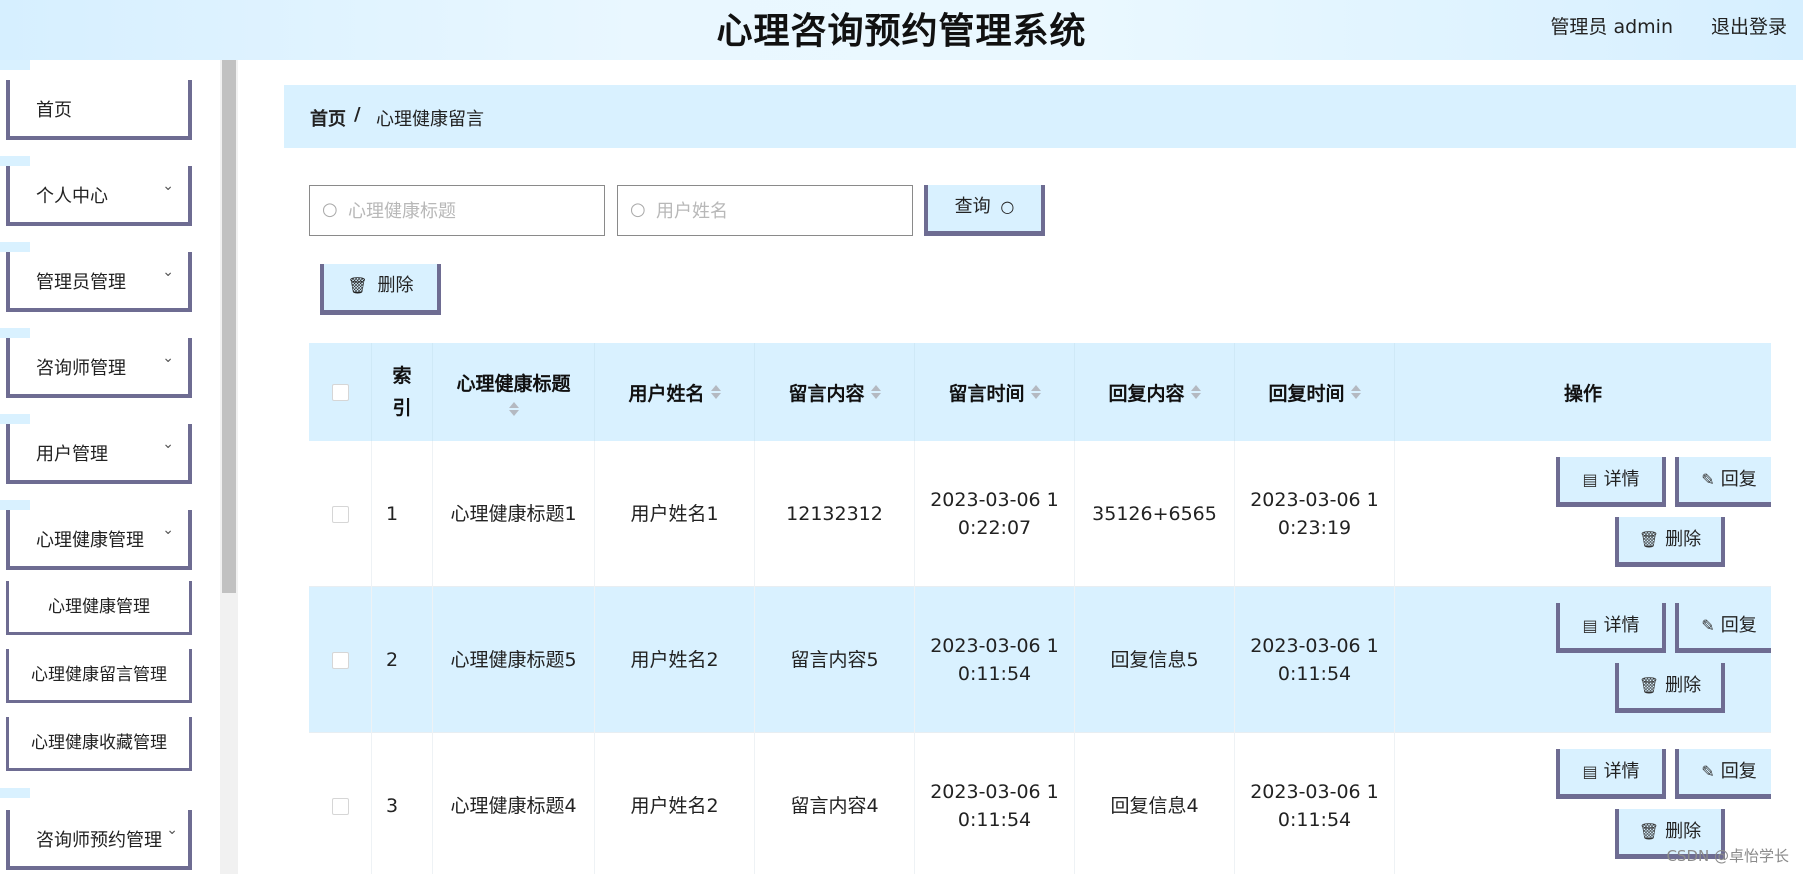  Describe the element at coordinates (1155, 660) in the screenshot. I see `cell-reply: 回复信息5` at that location.